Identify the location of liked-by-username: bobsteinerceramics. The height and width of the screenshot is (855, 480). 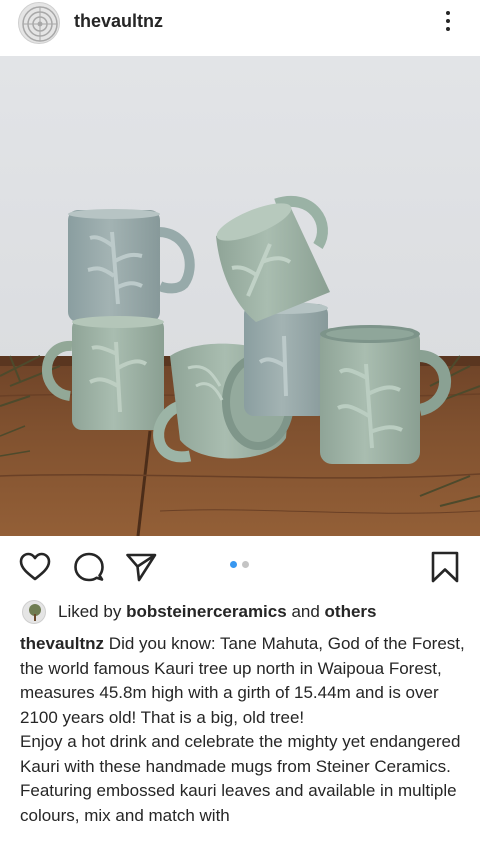
(206, 611).